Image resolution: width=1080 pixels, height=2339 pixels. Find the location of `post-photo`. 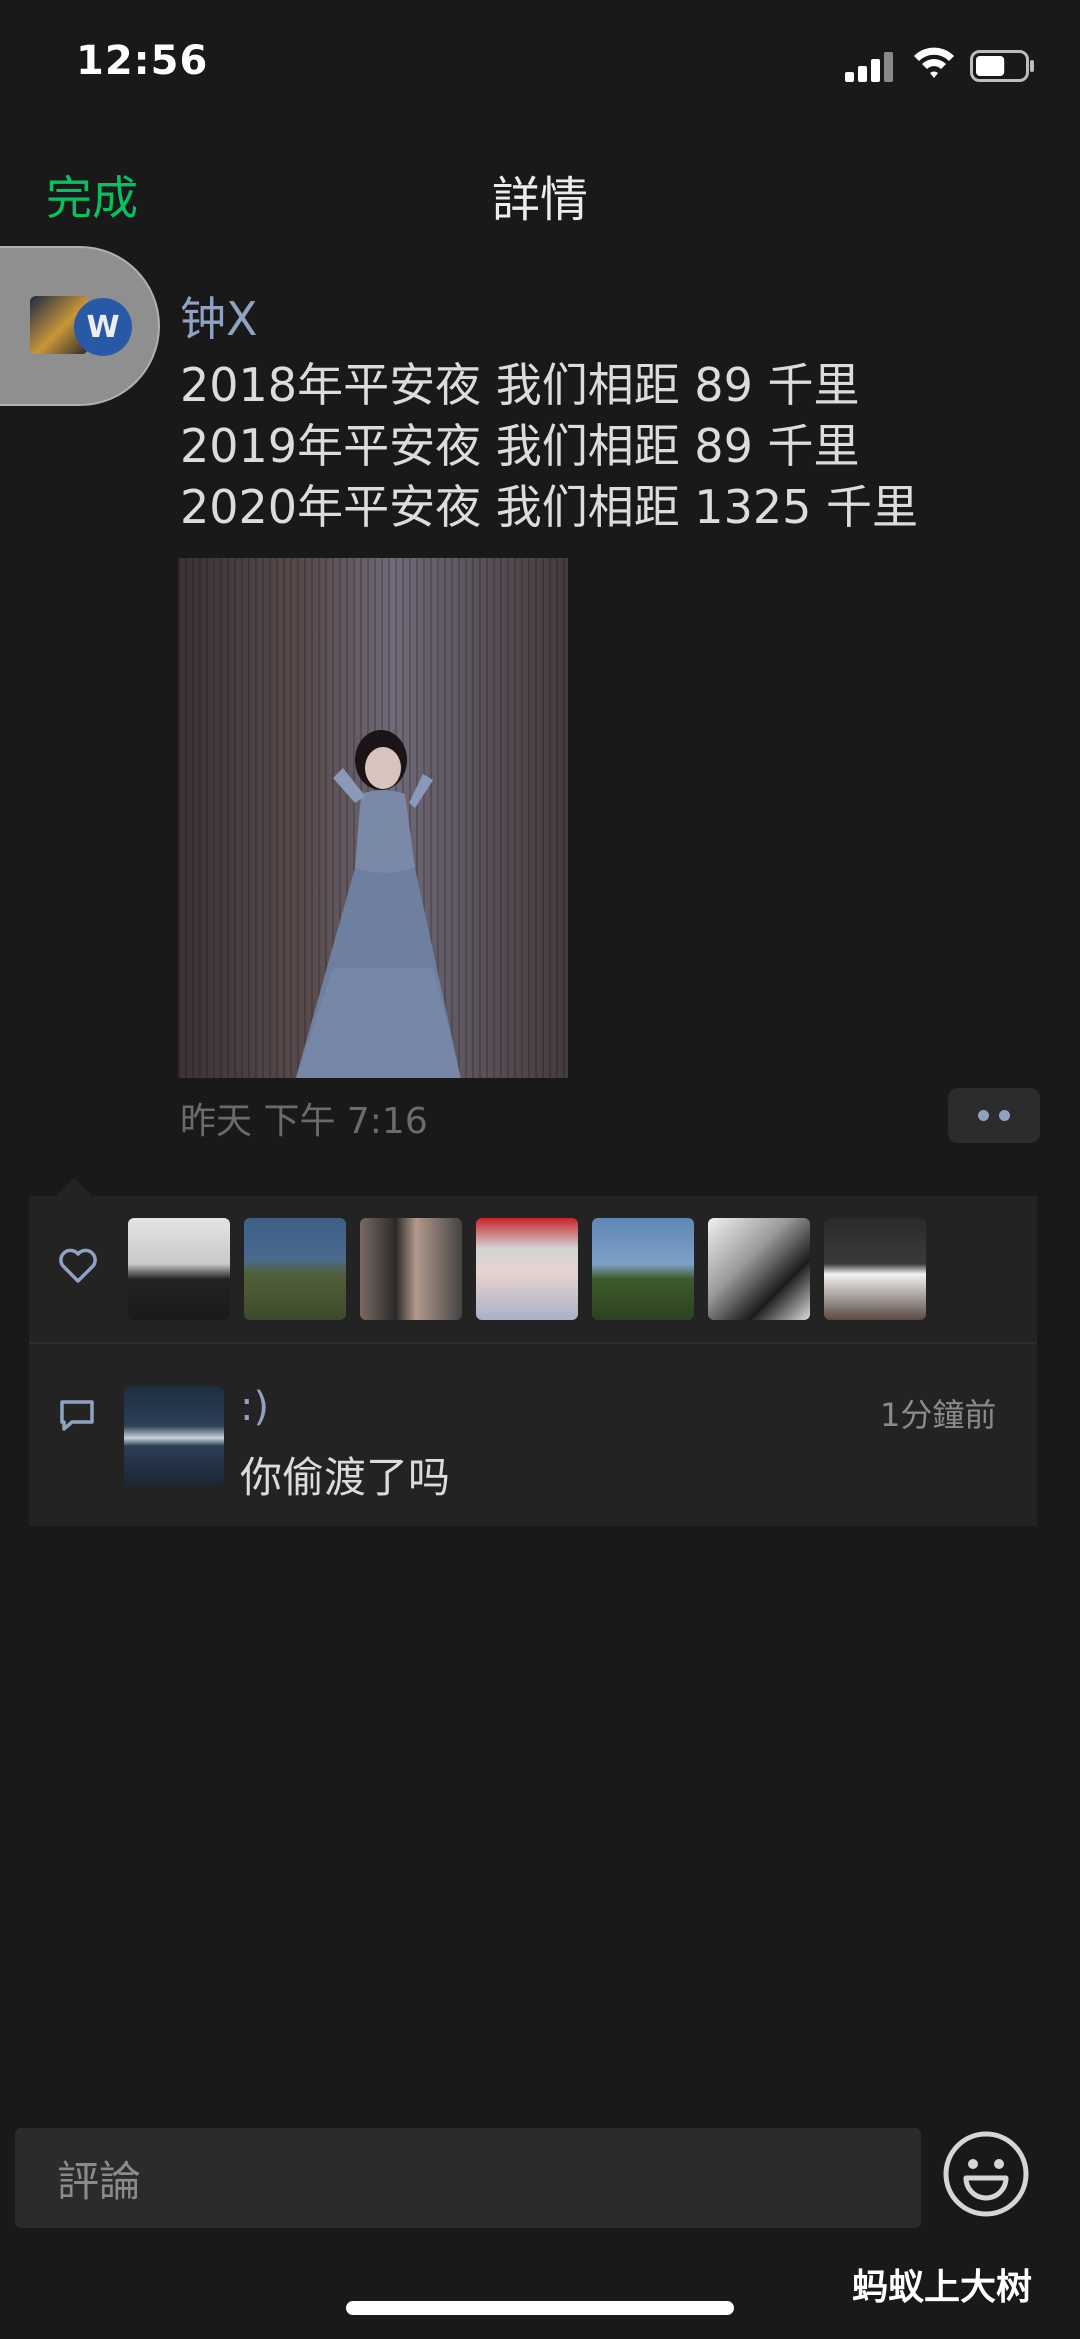

post-photo is located at coordinates (373, 818).